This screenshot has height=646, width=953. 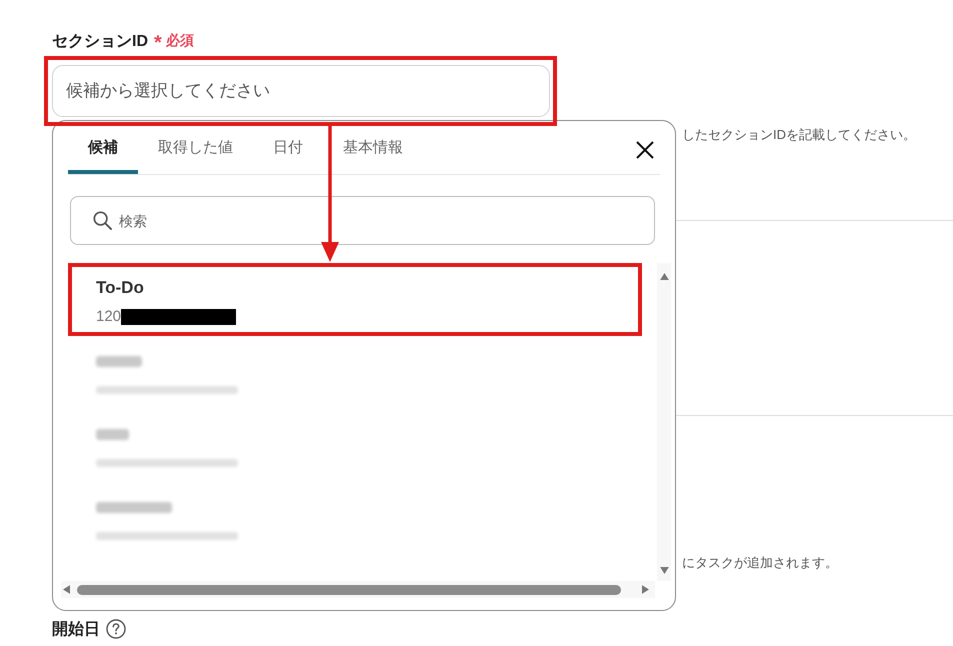 What do you see at coordinates (373, 147) in the screenshot?
I see `tab: 基本情報` at bounding box center [373, 147].